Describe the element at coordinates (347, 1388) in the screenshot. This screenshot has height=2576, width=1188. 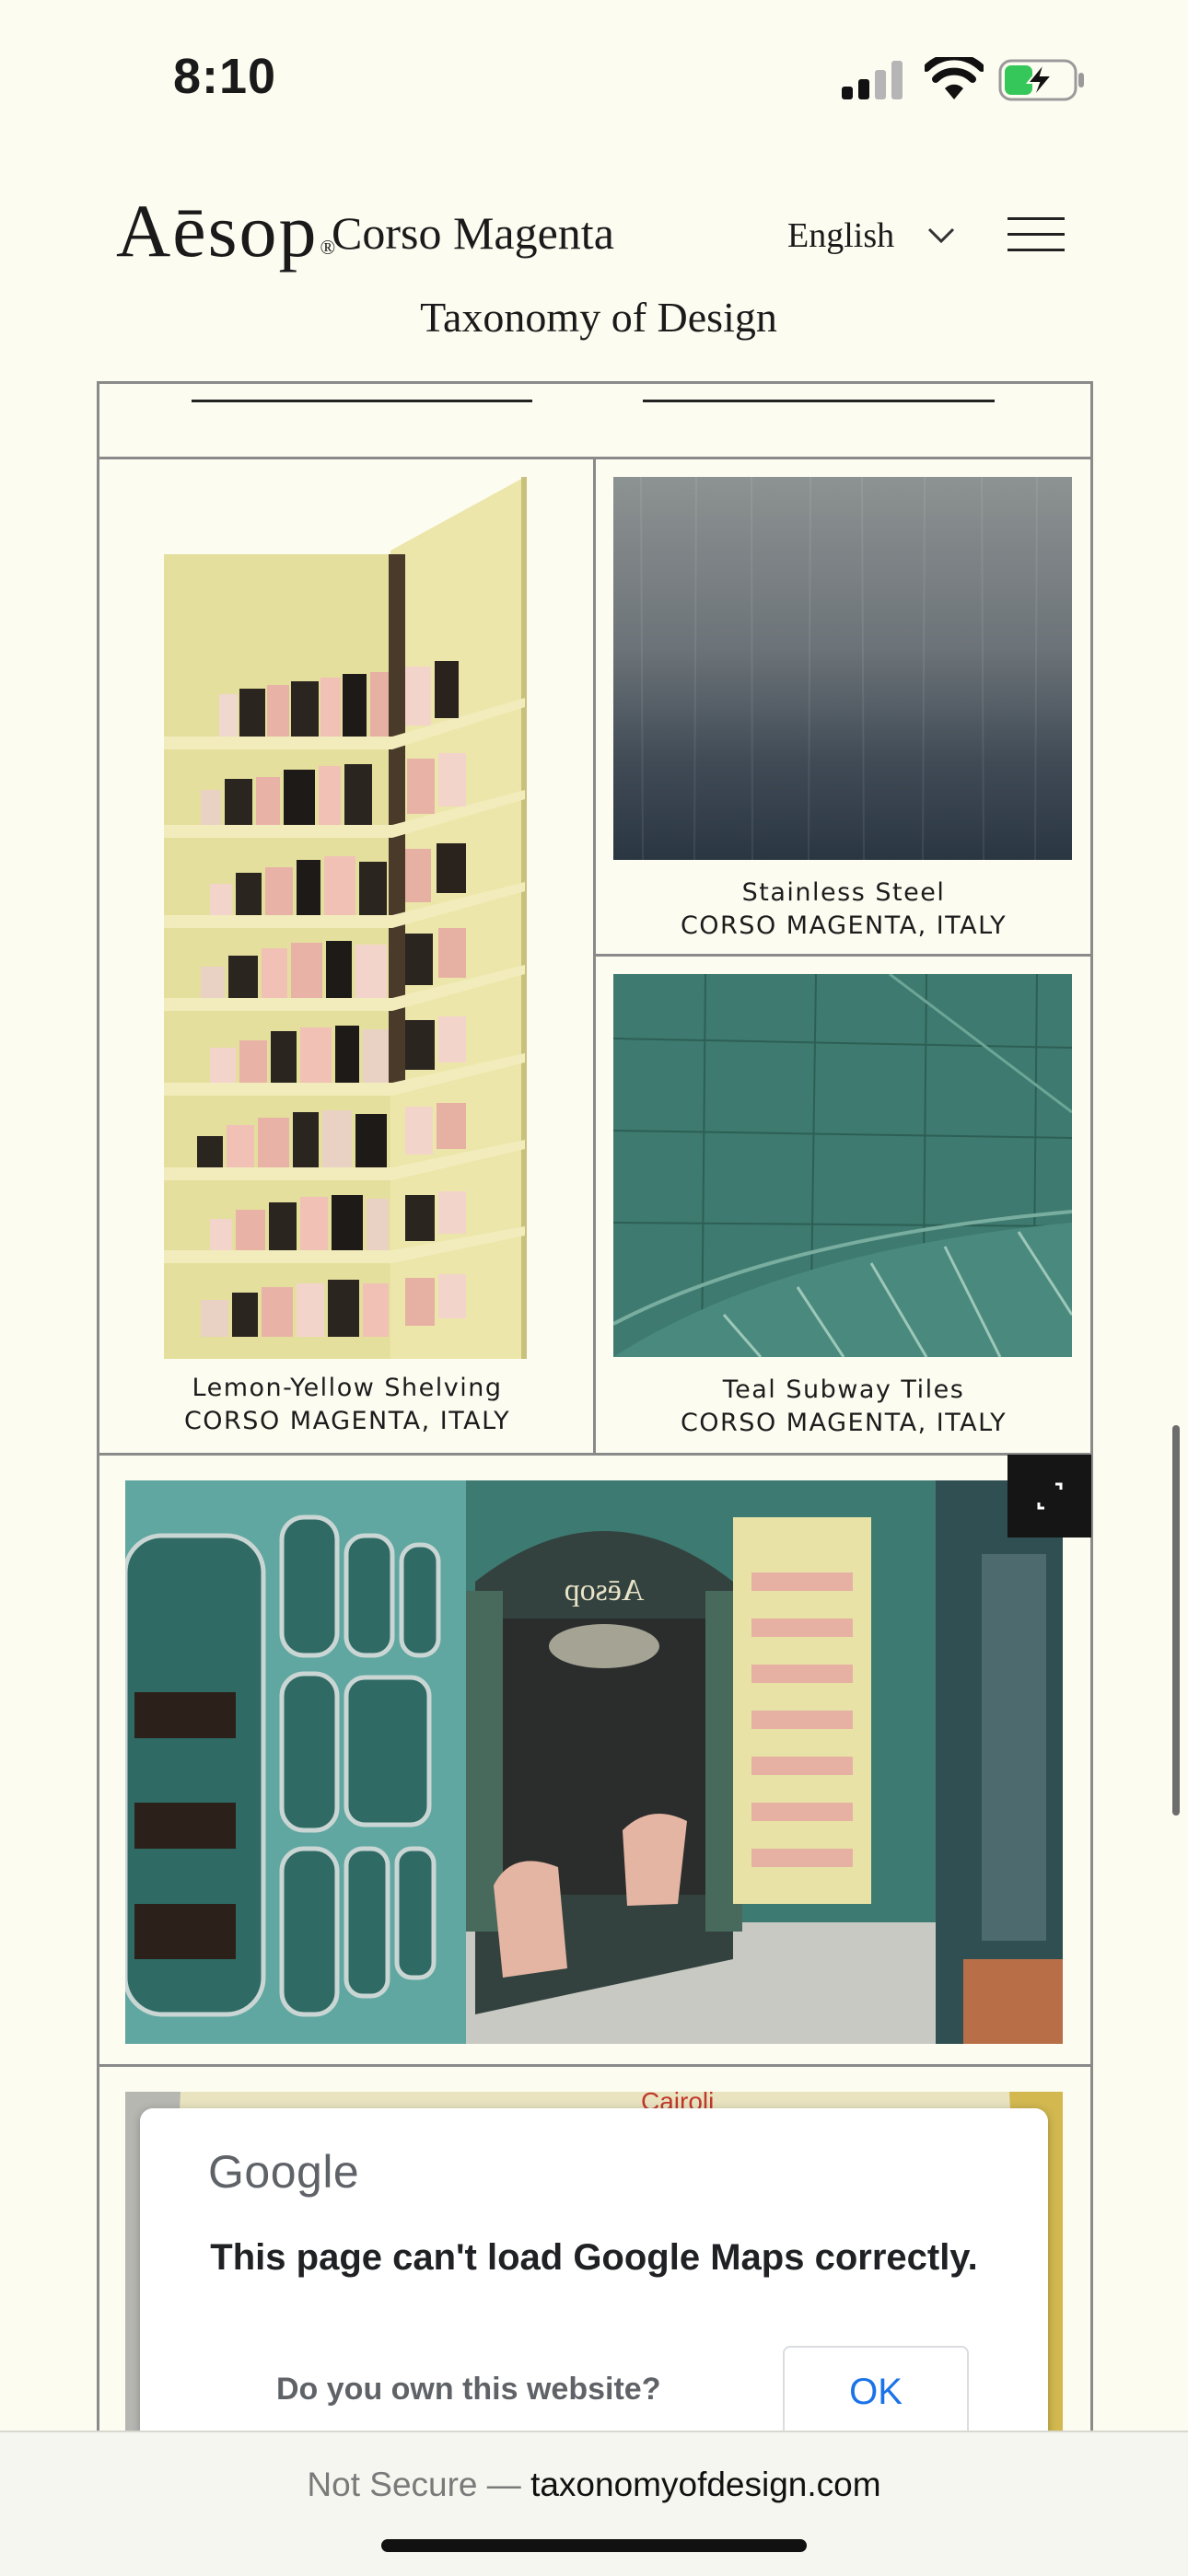
I see `tile-title: Lemon-Yellow Shelving` at that location.